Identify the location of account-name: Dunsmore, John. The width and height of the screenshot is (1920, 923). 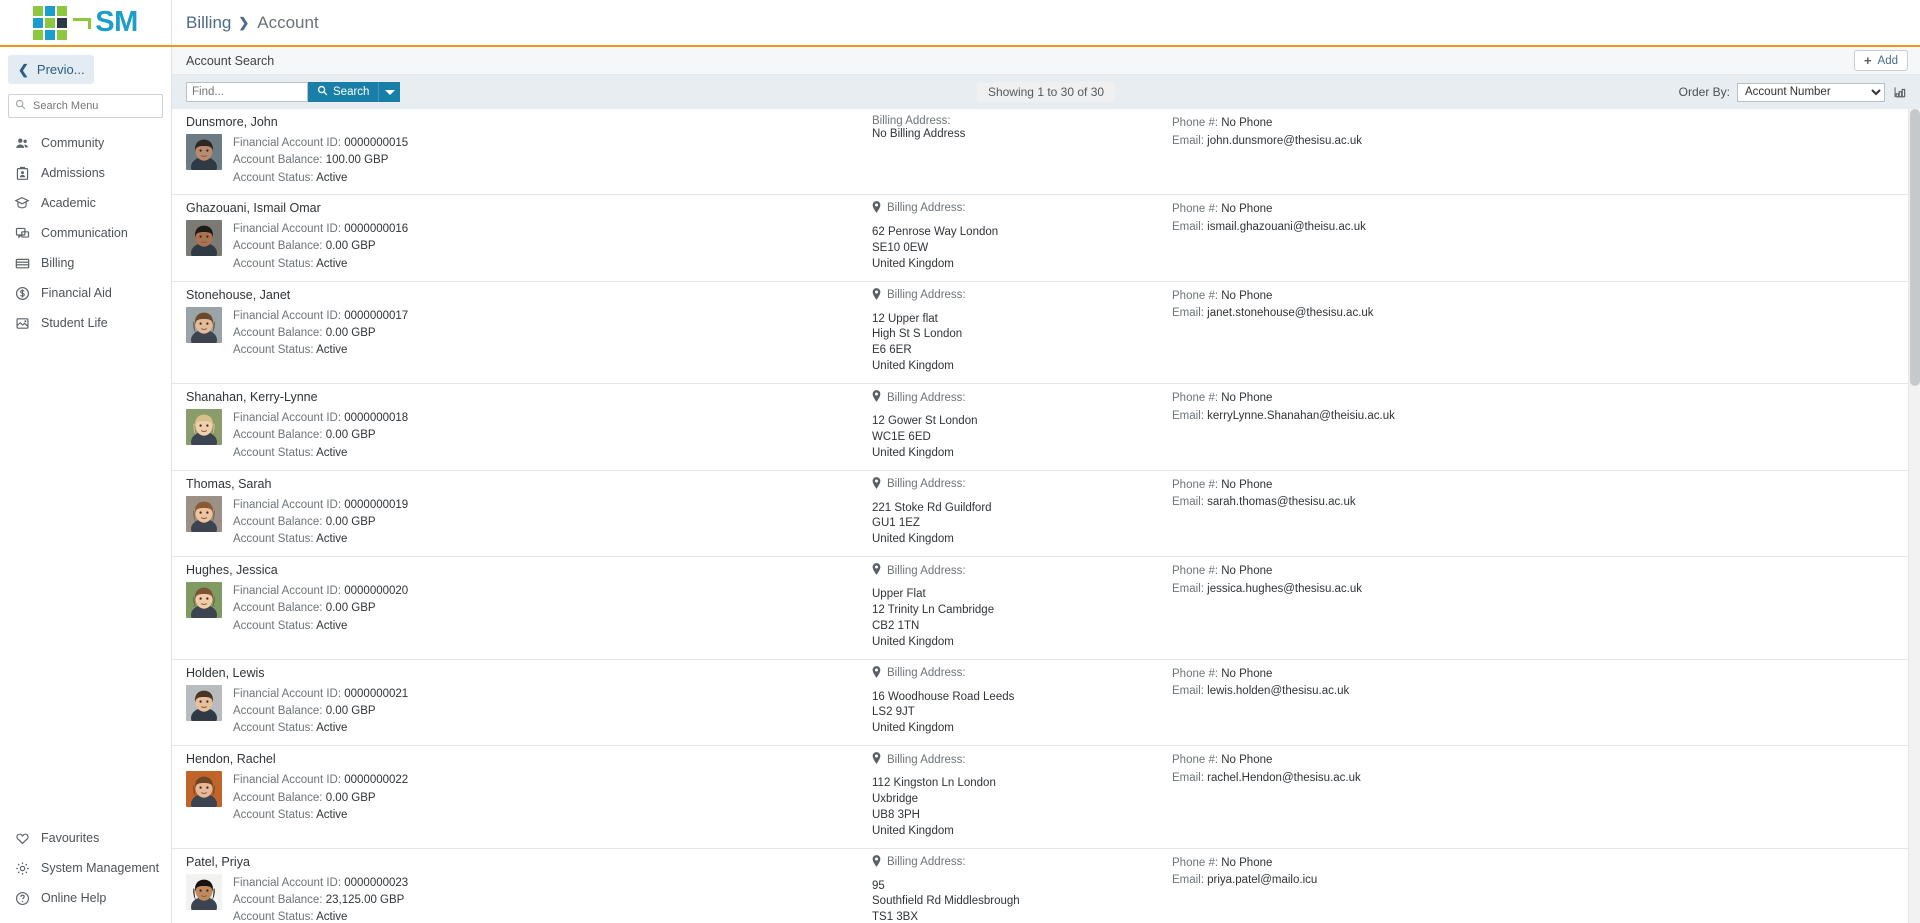
(529, 122).